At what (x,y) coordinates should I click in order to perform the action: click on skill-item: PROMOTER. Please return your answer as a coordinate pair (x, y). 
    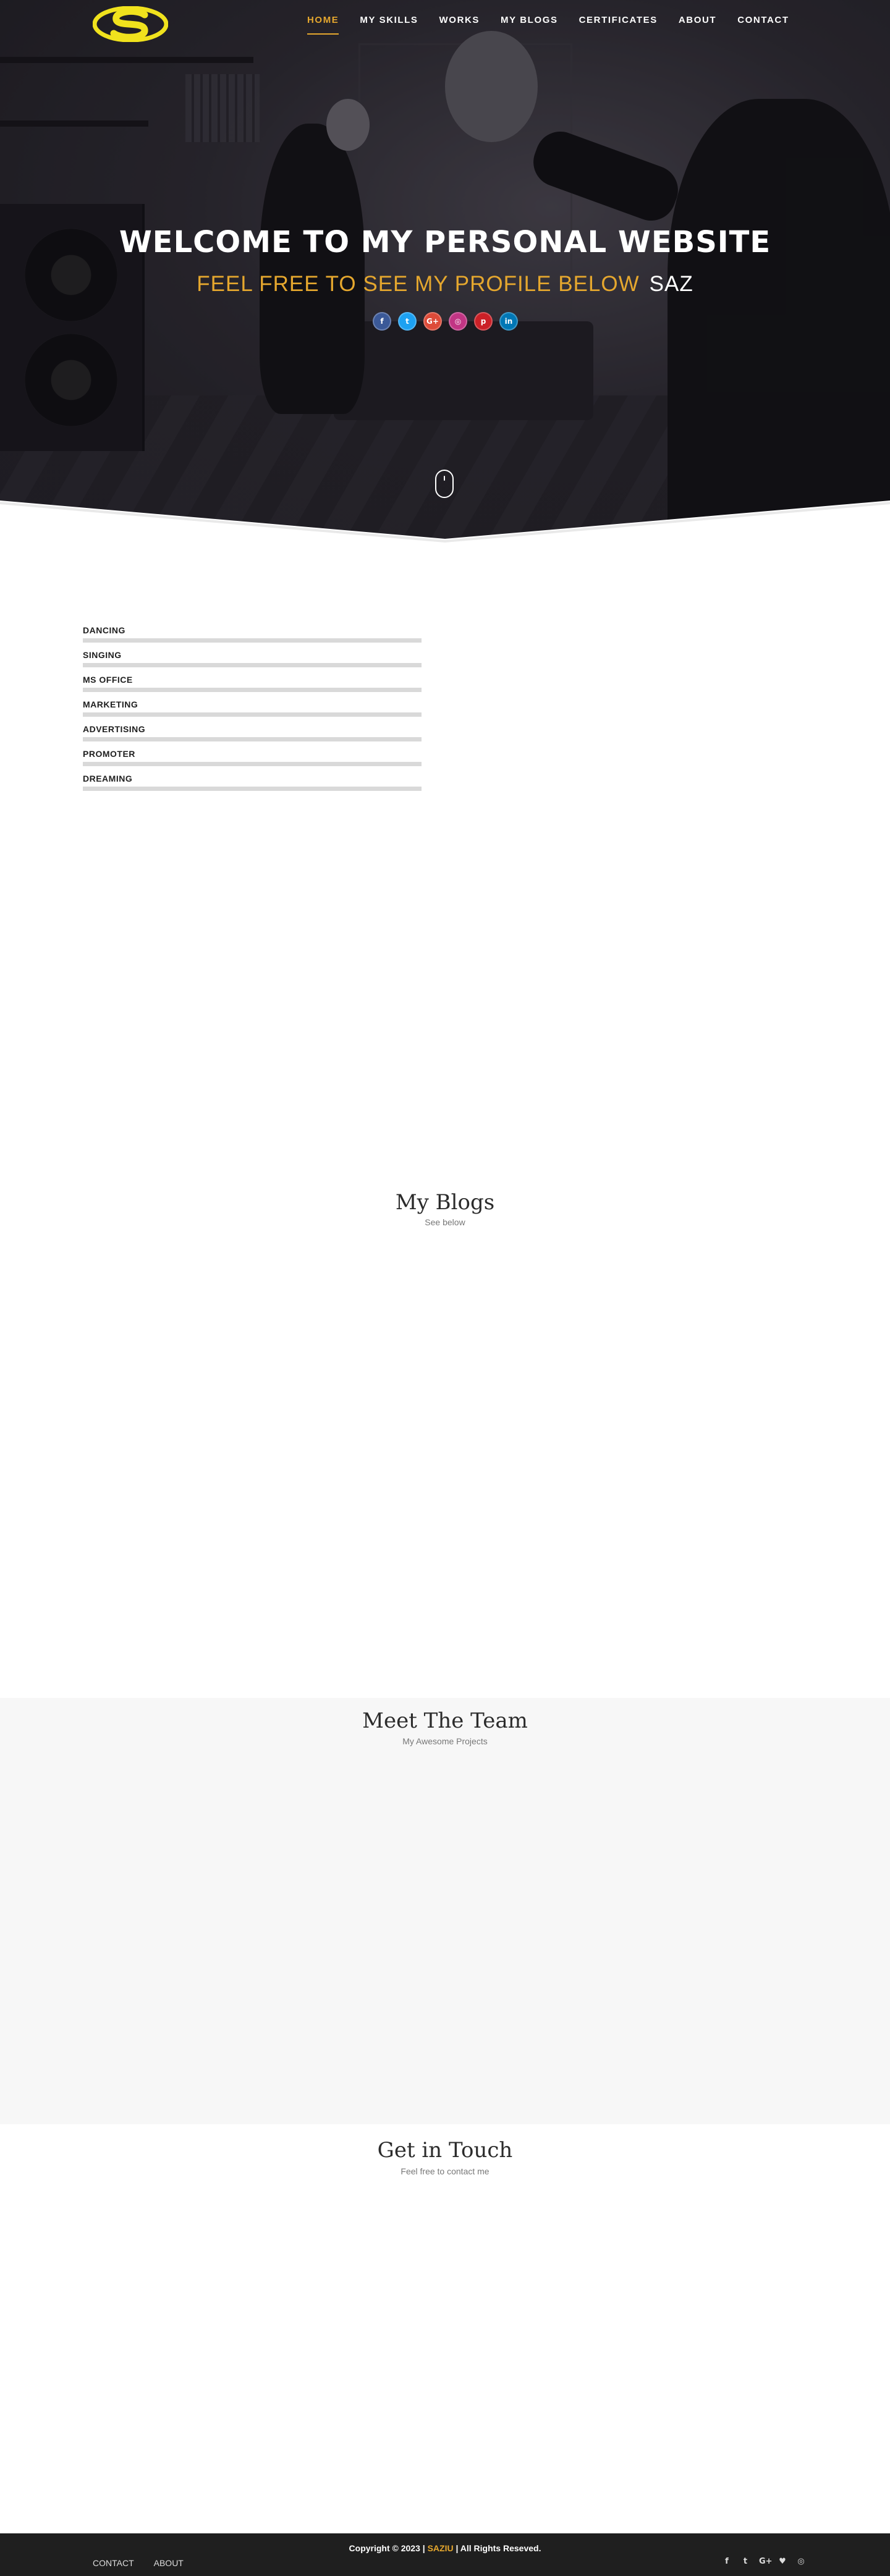
    Looking at the image, I should click on (252, 757).